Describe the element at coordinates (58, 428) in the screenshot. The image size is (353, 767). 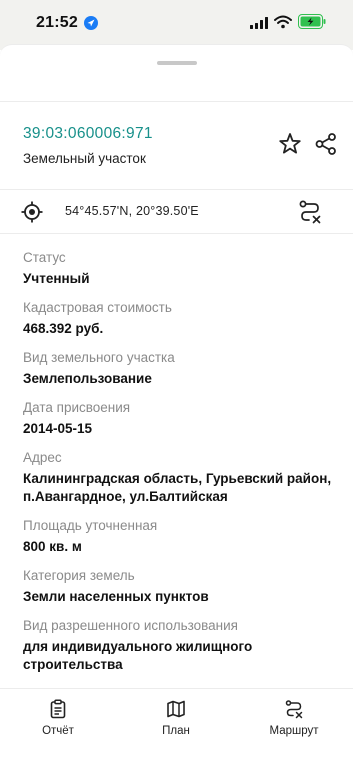
I see `field-value: 2014-05-15` at that location.